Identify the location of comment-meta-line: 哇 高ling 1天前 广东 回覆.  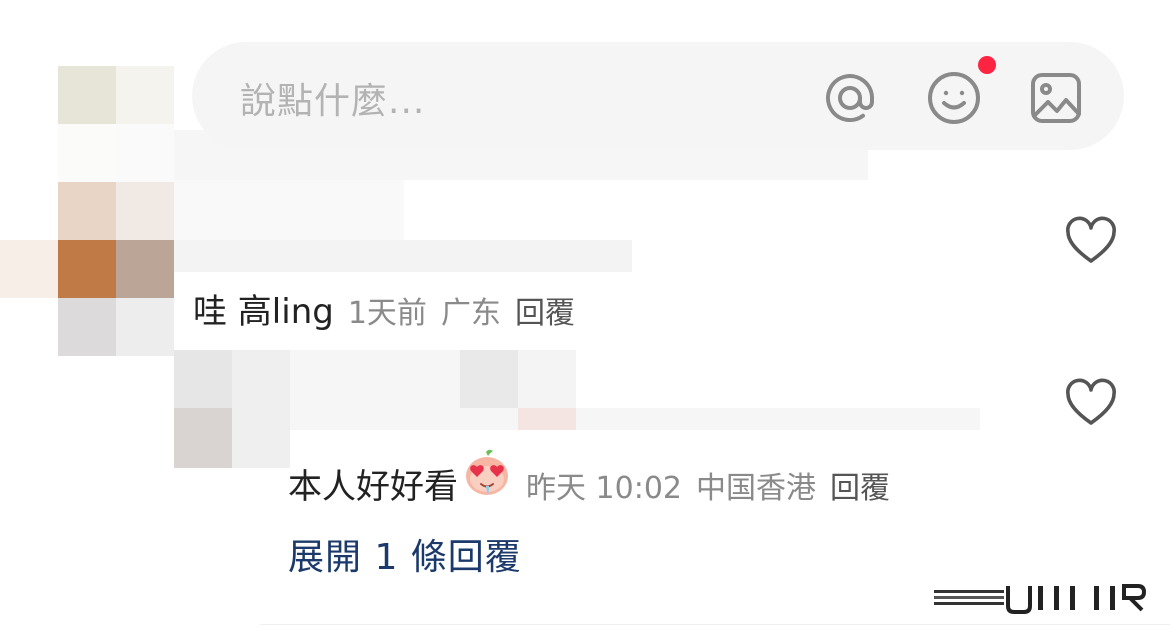
(384, 308).